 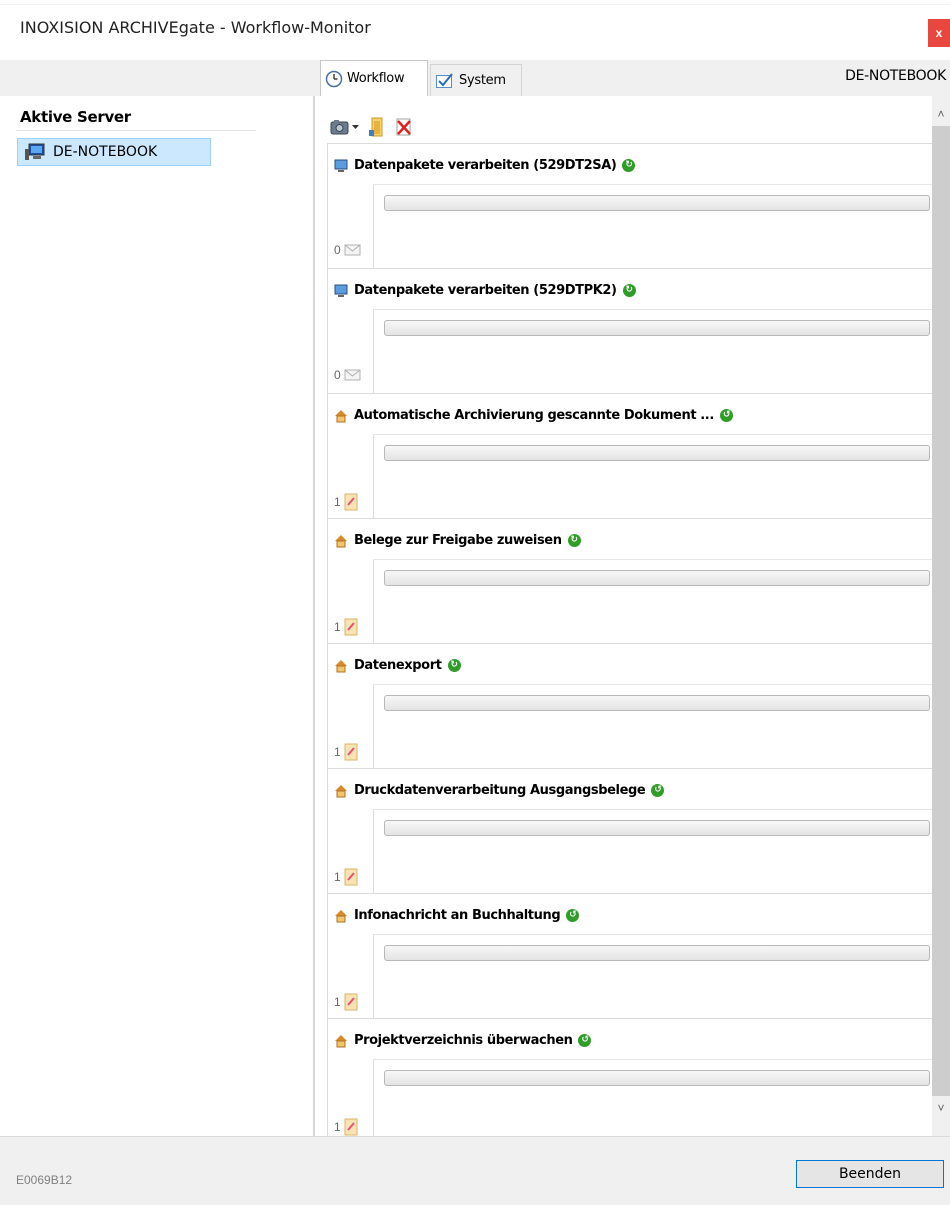 What do you see at coordinates (105, 152) in the screenshot?
I see `sidebar-item-label: DE-NOTEBOOK` at bounding box center [105, 152].